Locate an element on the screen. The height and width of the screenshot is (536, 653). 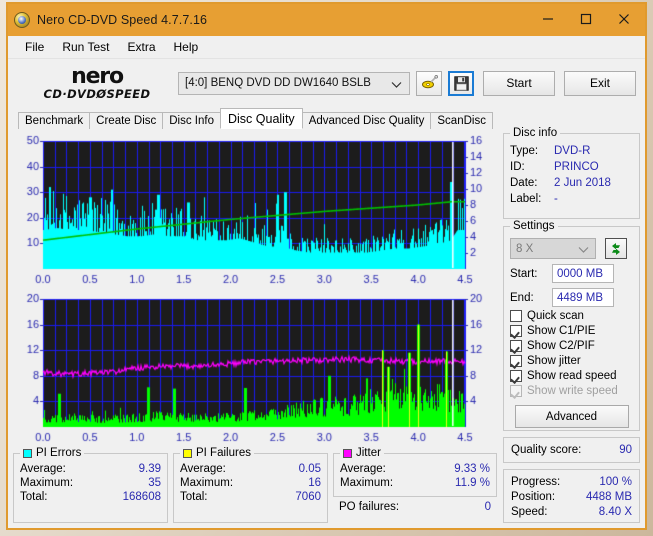
menu-item-extra: Extra is located at coordinates (141, 47).